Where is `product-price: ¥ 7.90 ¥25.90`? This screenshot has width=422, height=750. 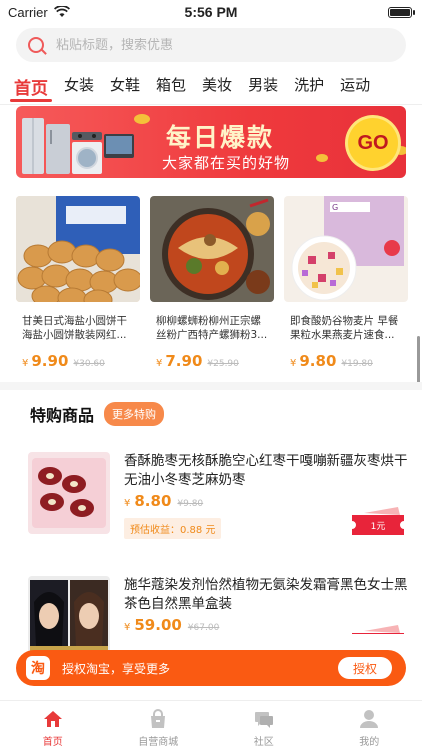 product-price: ¥ 7.90 ¥25.90 is located at coordinates (212, 361).